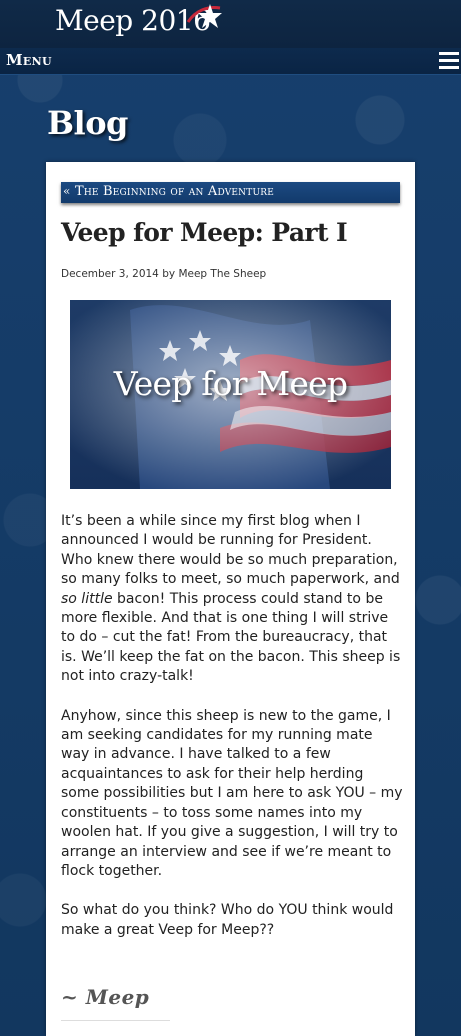  Describe the element at coordinates (174, 191) in the screenshot. I see `previous-post-label: The Beginning of an Adventure` at that location.